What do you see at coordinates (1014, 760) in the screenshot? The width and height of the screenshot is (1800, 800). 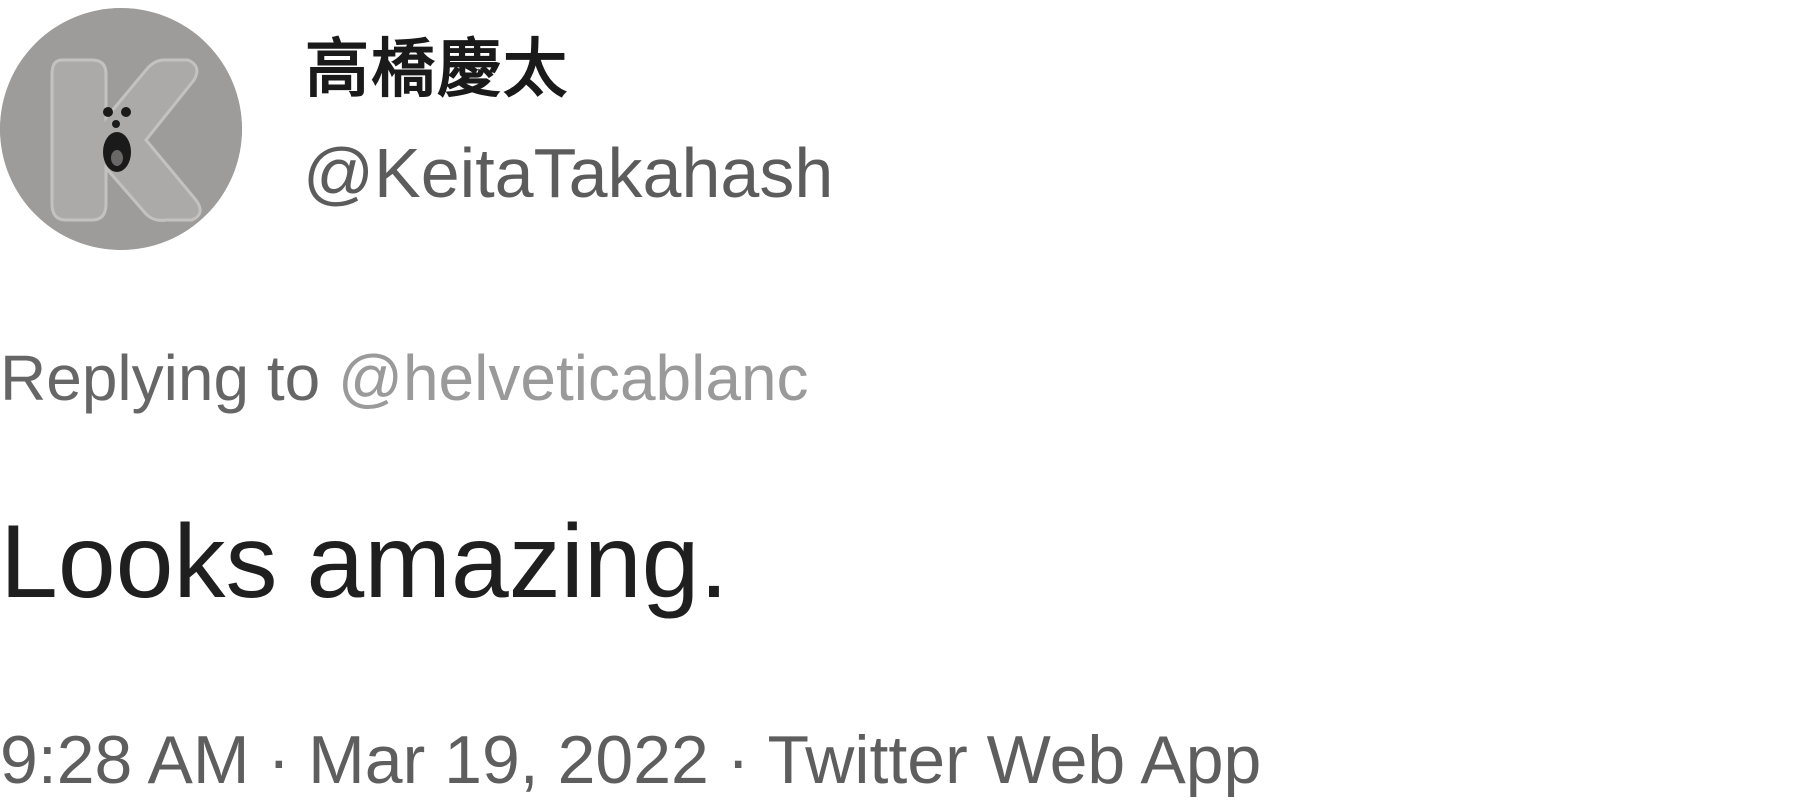 I see `tweet-source: Twitter Web App` at bounding box center [1014, 760].